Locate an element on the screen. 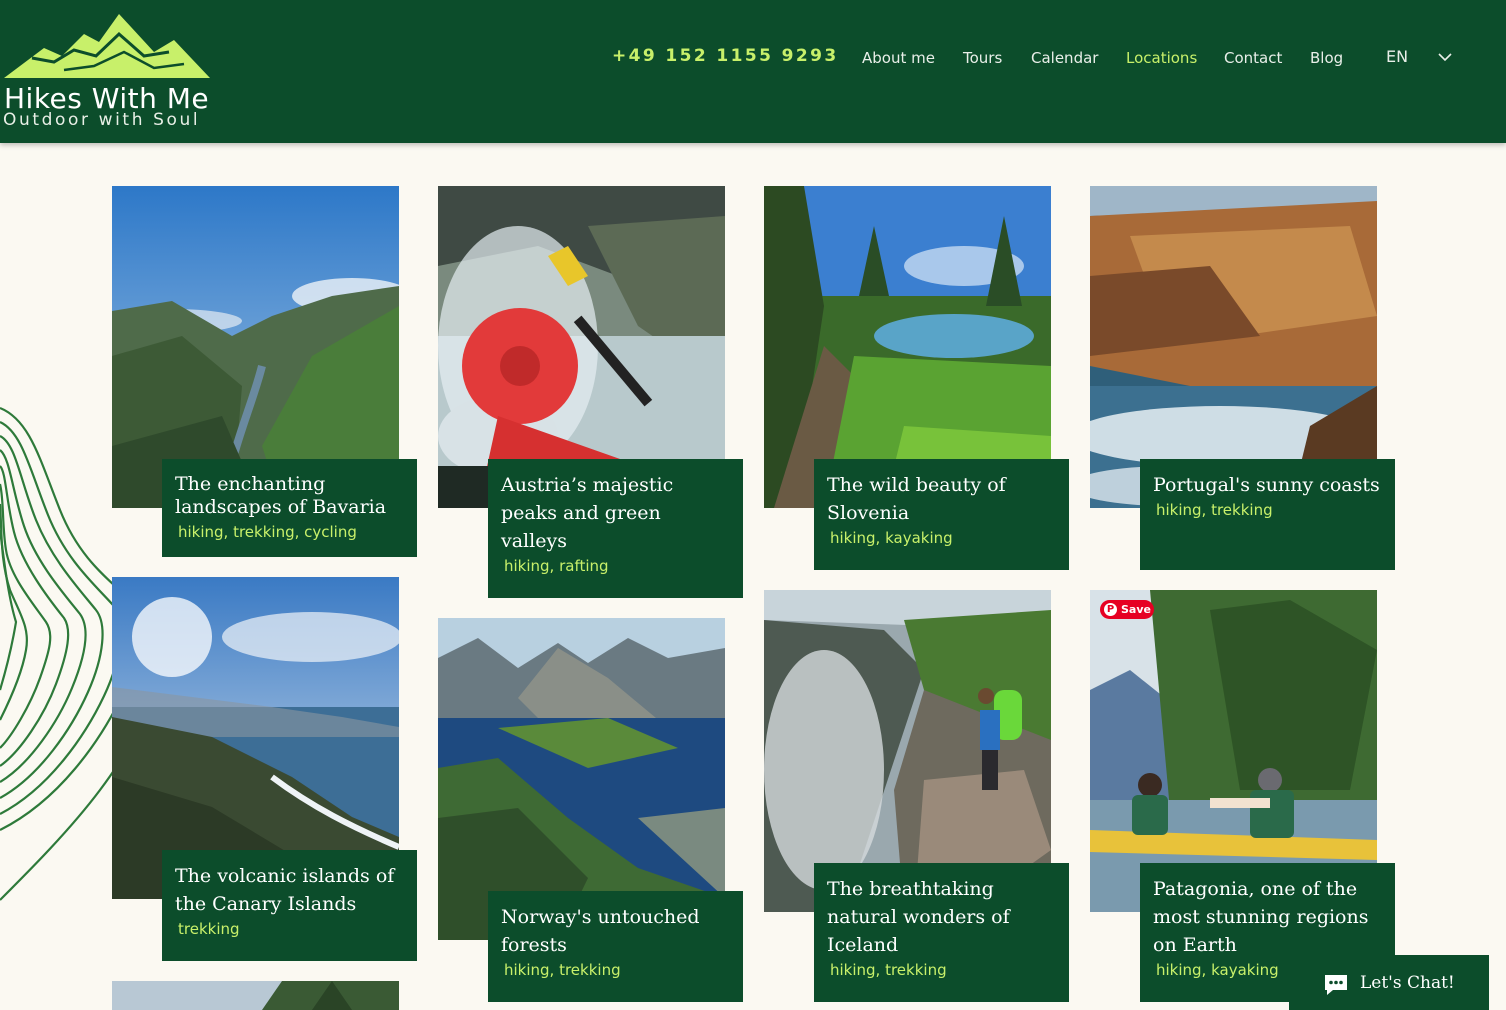  location-photo is located at coordinates (255, 995).